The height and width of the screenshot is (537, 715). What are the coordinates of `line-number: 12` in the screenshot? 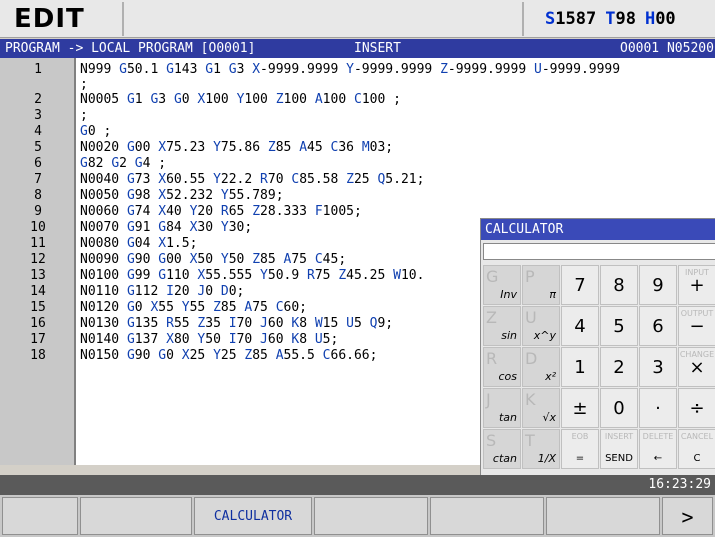 It's located at (38, 259).